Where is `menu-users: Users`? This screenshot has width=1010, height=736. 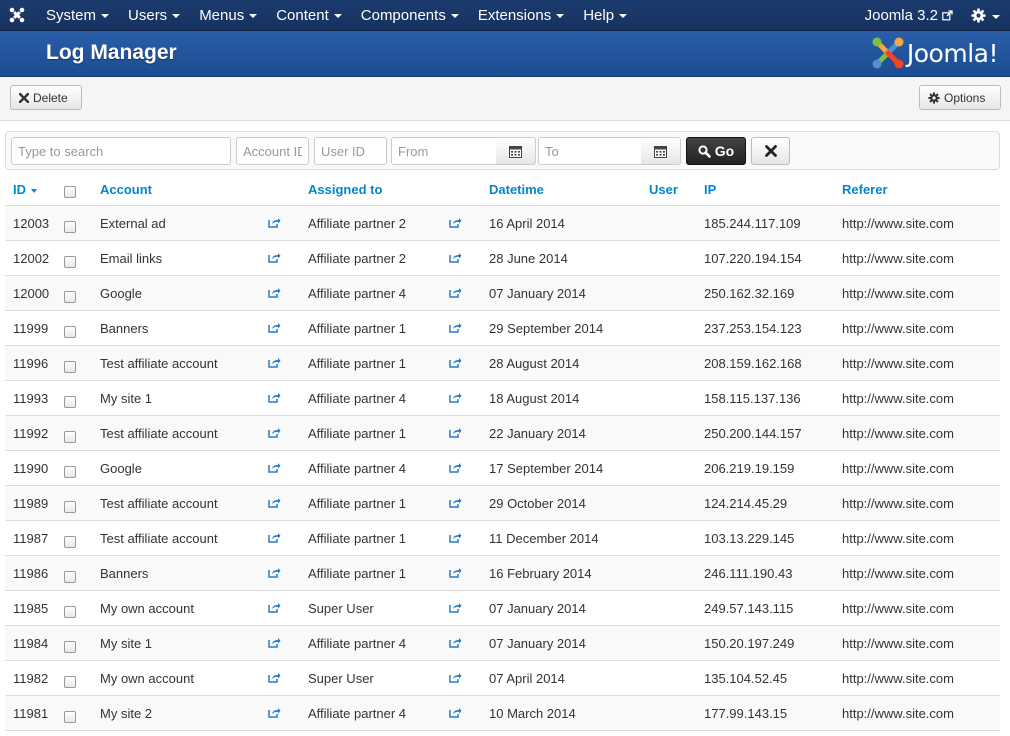
menu-users: Users is located at coordinates (151, 15).